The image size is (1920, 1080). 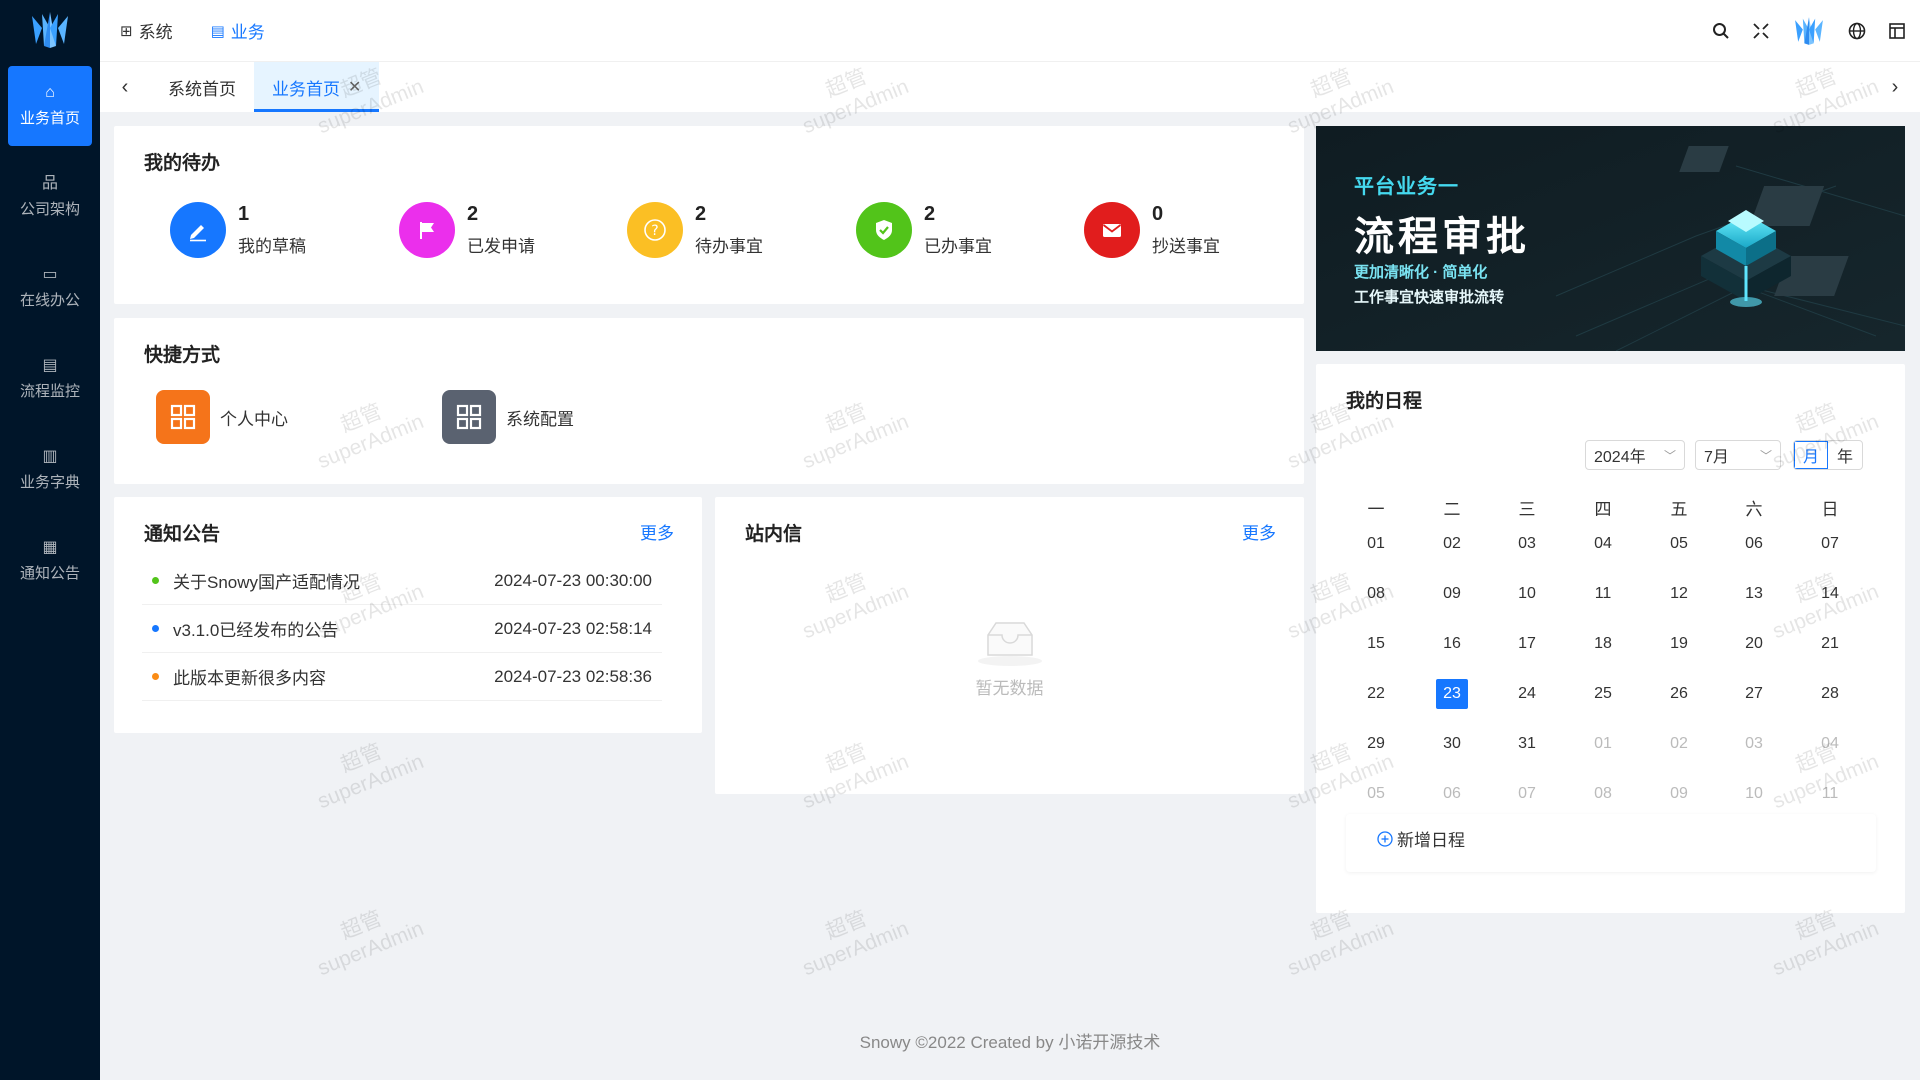 I want to click on snowy-logo-icon, so click(x=50, y=30).